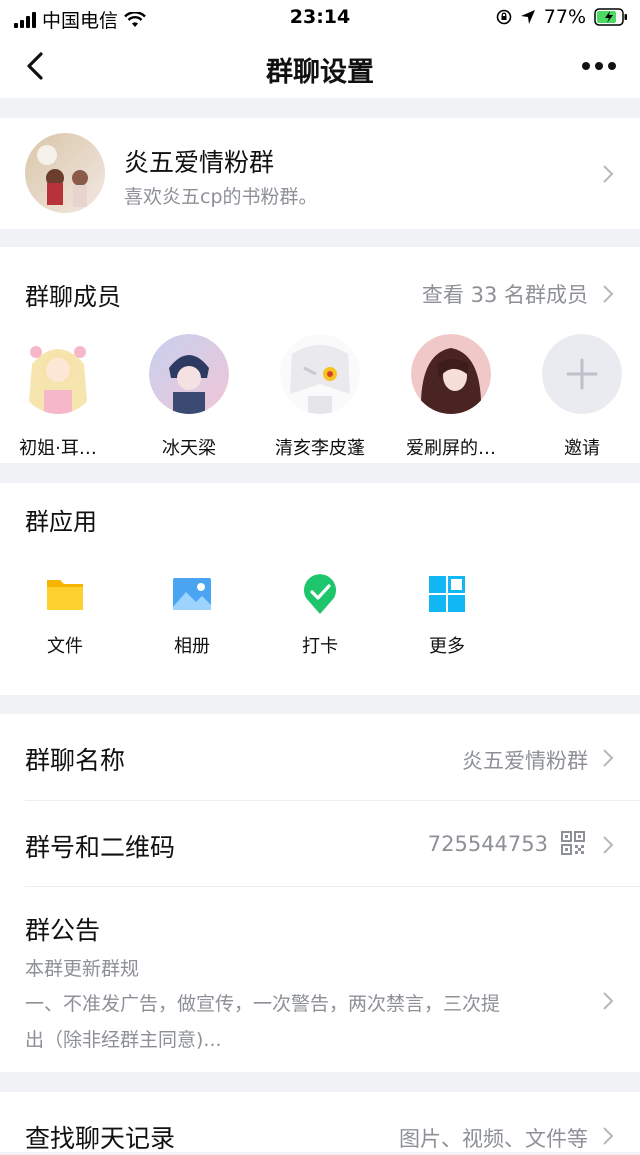 The height and width of the screenshot is (1155, 640). What do you see at coordinates (65, 616) in the screenshot?
I see `app-files: 文件` at bounding box center [65, 616].